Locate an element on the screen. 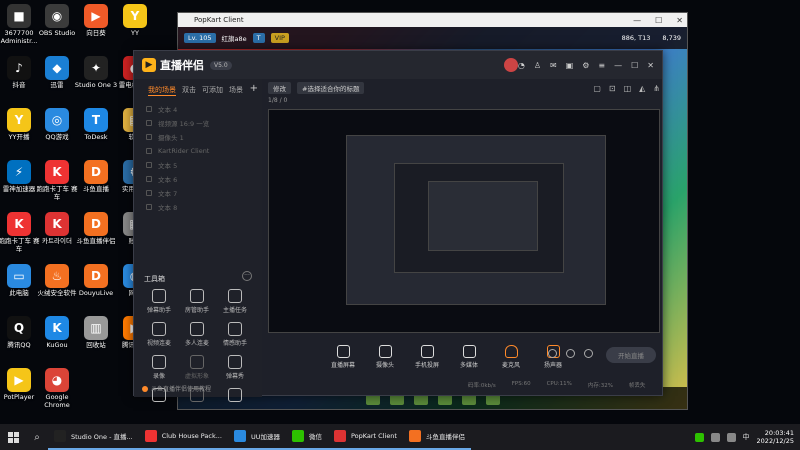 This screenshot has height=450, width=800. headset-icon: ◔ is located at coordinates (521, 65).